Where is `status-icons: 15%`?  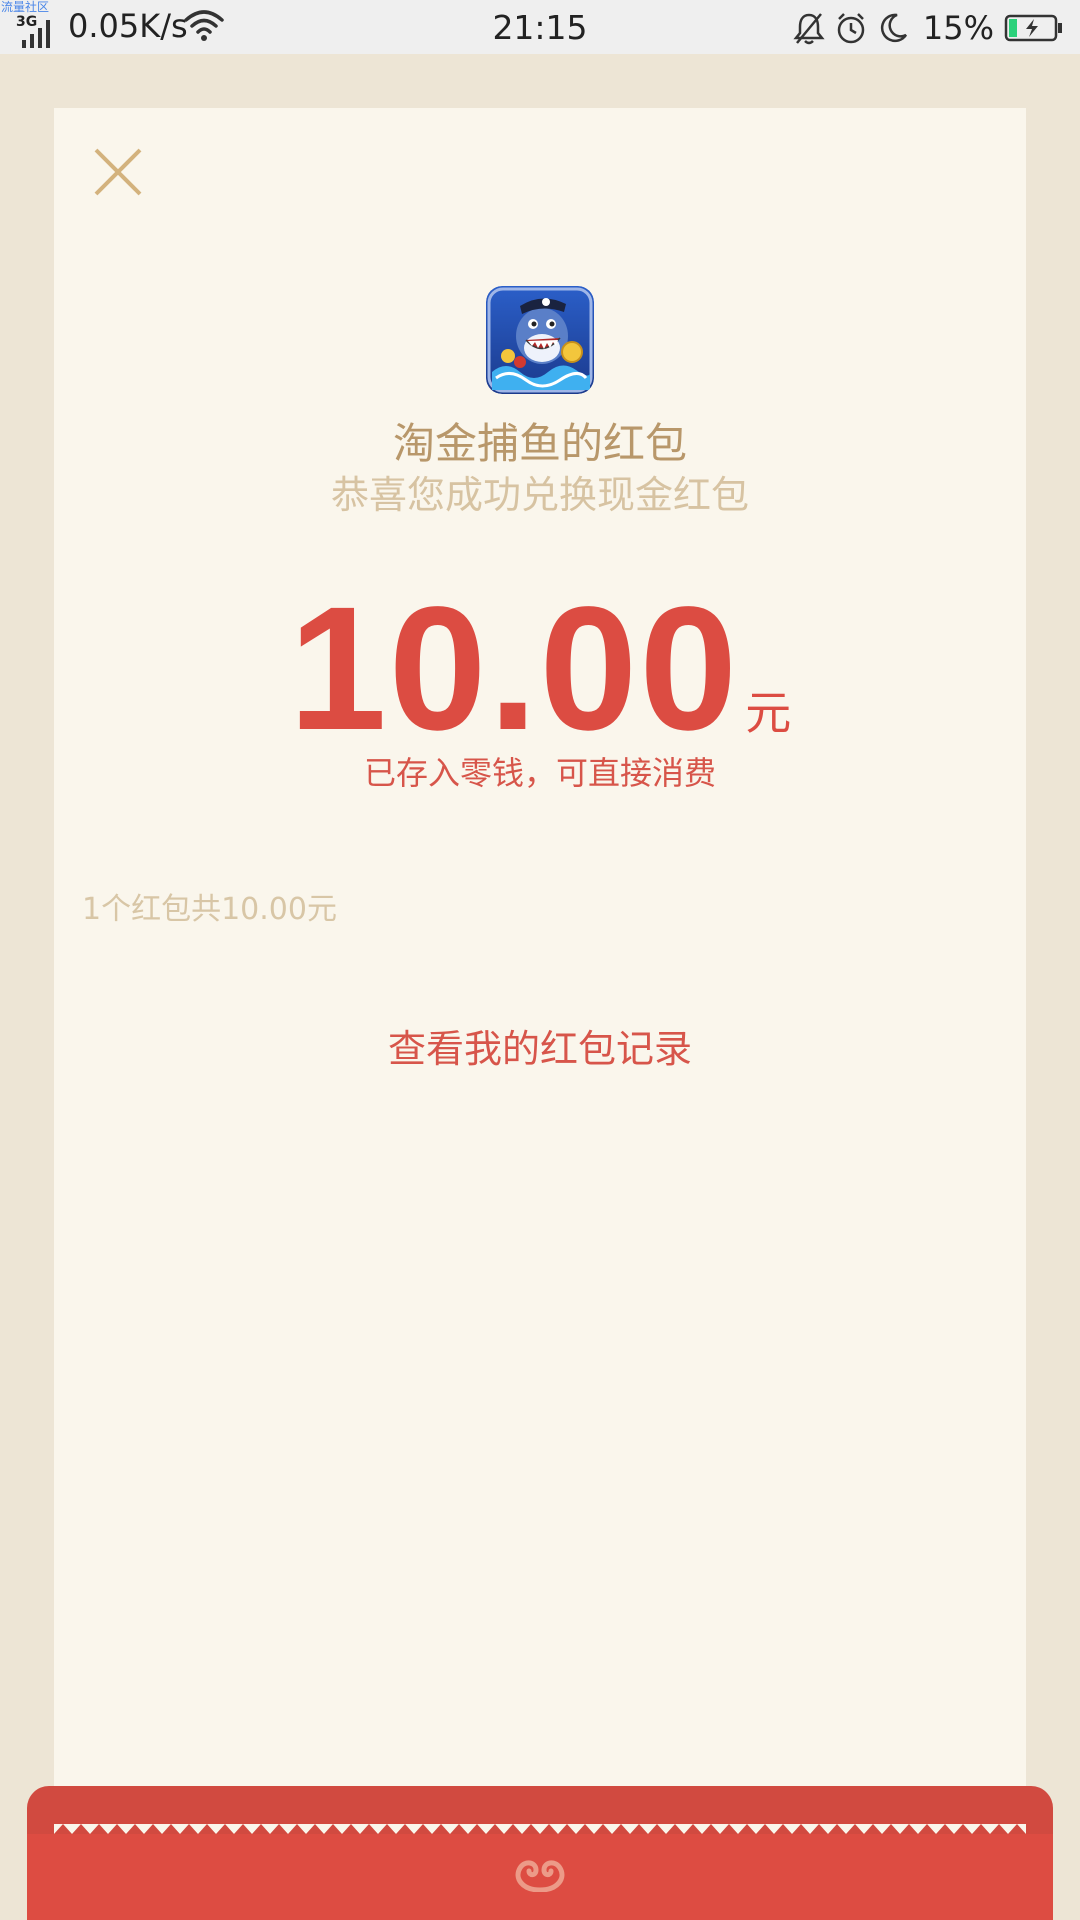 status-icons: 15% is located at coordinates (928, 28).